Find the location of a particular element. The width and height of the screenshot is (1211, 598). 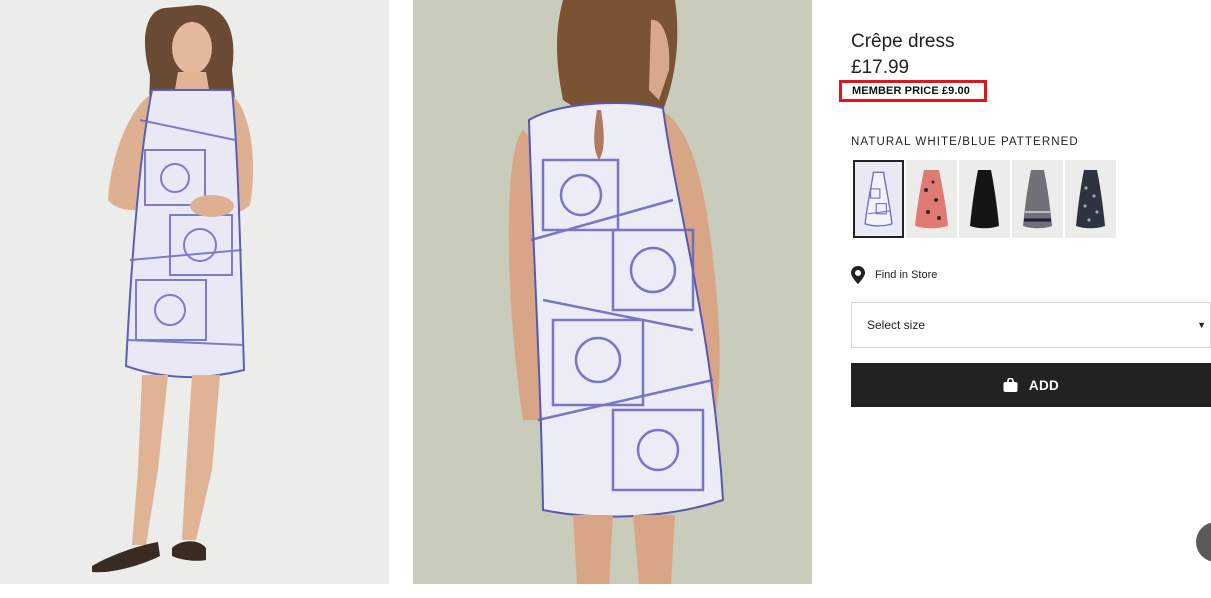

product-price: £17.99 is located at coordinates (880, 67).